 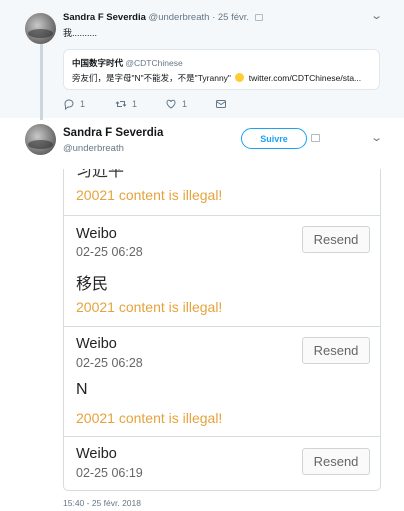 What do you see at coordinates (121, 104) in the screenshot?
I see `retweet-icon` at bounding box center [121, 104].